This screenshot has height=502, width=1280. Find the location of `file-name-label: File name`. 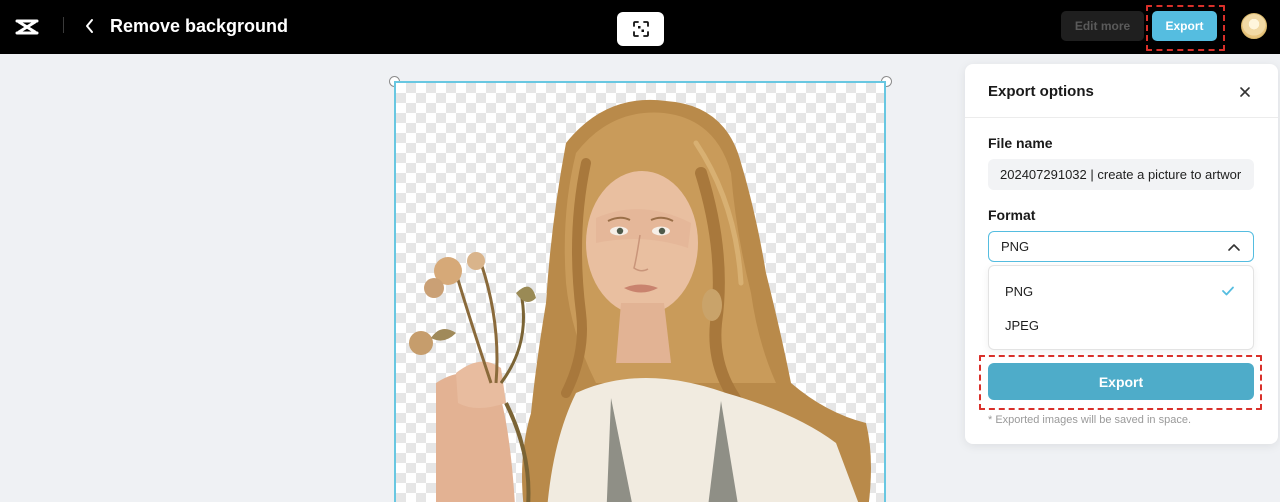

file-name-label: File name is located at coordinates (1020, 143).